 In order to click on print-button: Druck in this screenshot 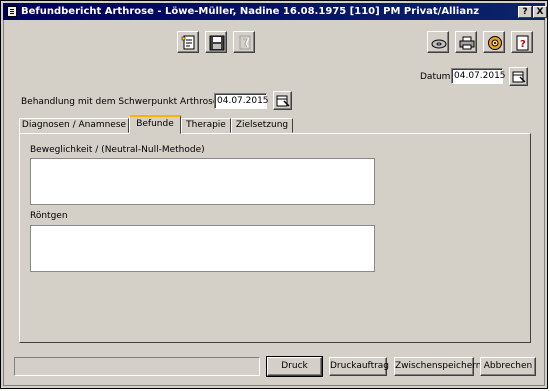, I will do `click(294, 366)`.